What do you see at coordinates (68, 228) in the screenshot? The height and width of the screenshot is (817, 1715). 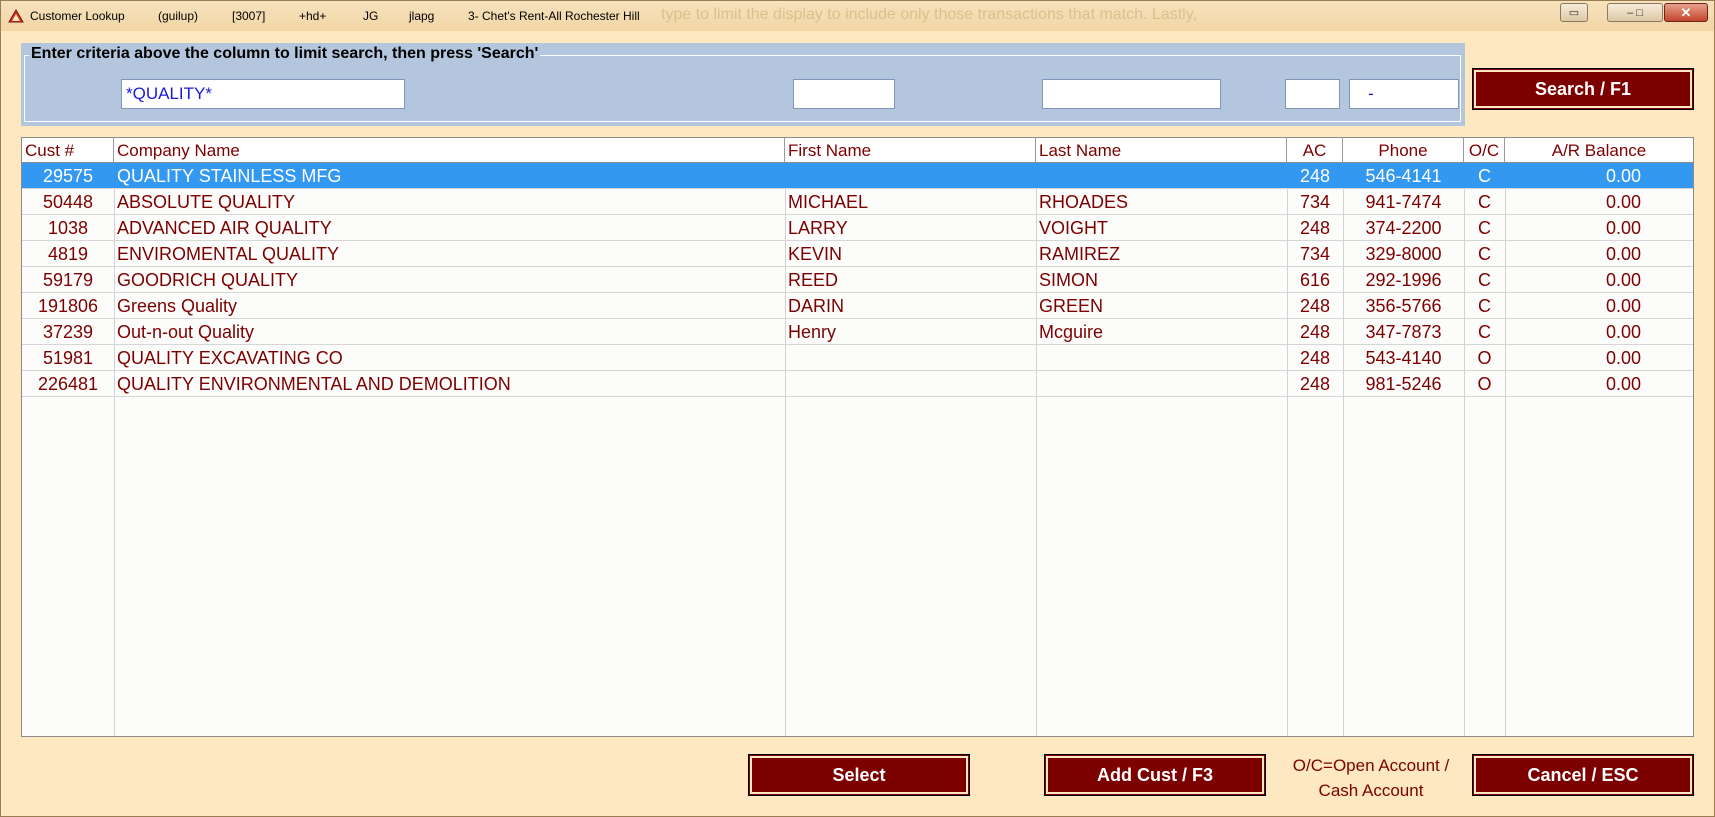 I see `cell-cust: 1038` at bounding box center [68, 228].